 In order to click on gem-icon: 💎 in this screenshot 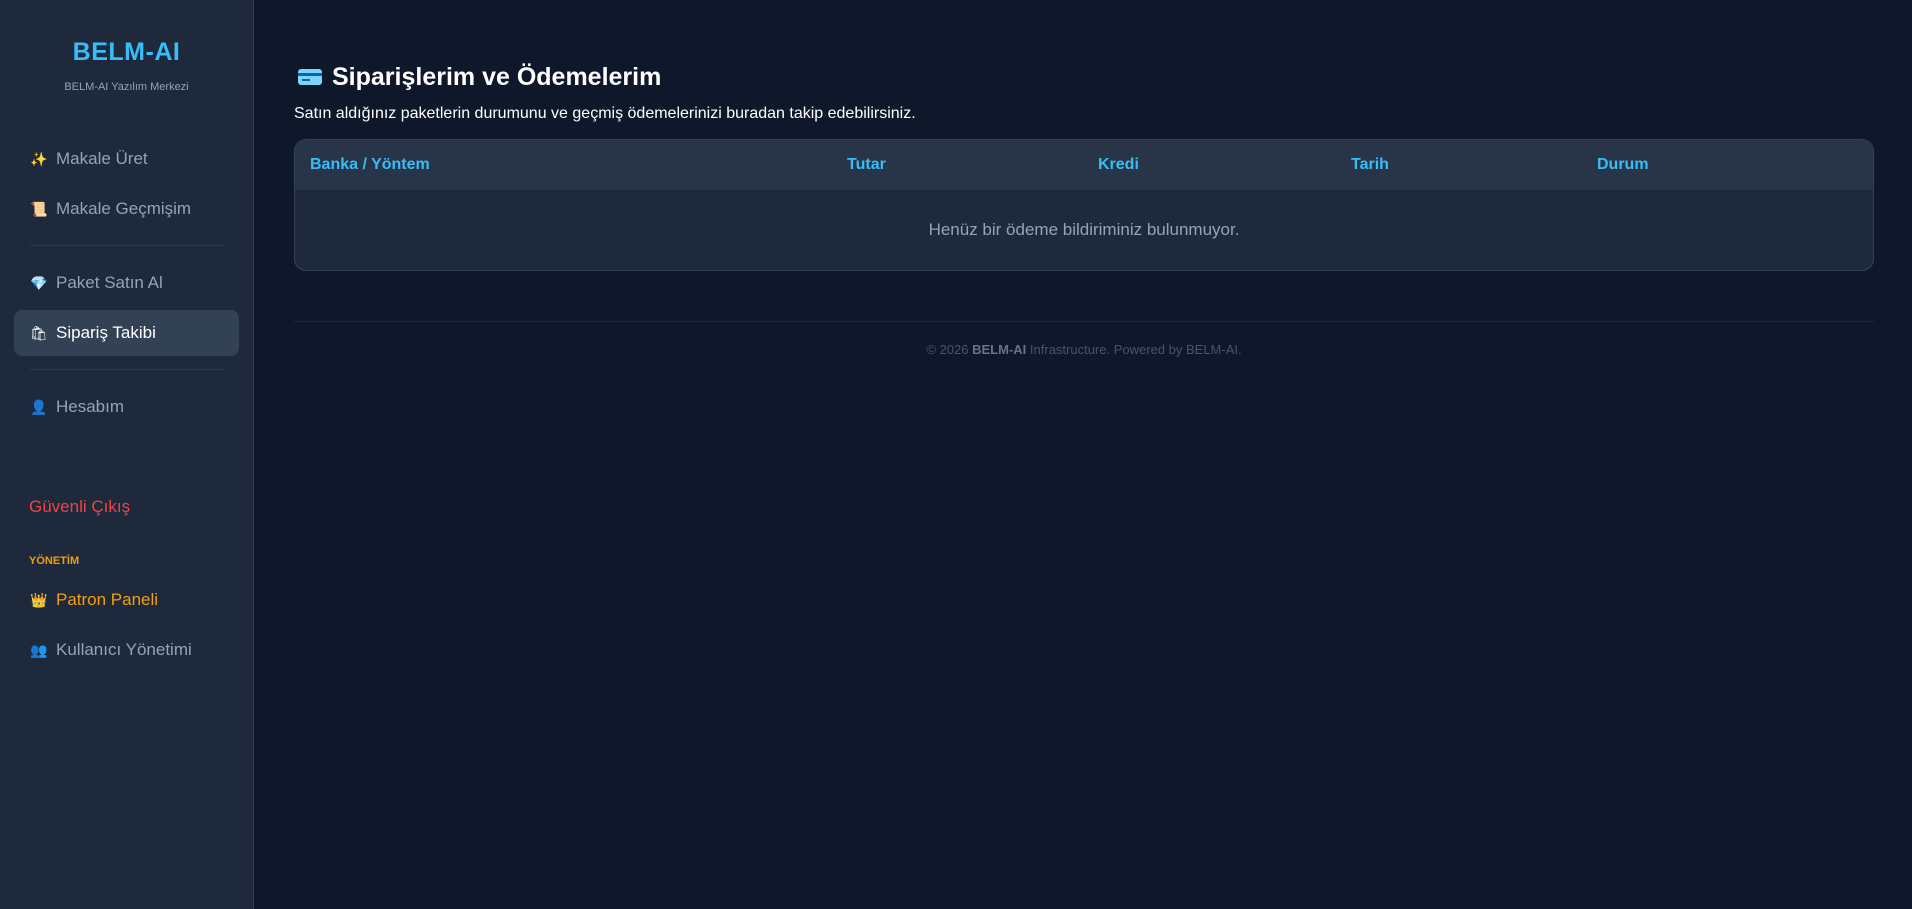, I will do `click(39, 282)`.